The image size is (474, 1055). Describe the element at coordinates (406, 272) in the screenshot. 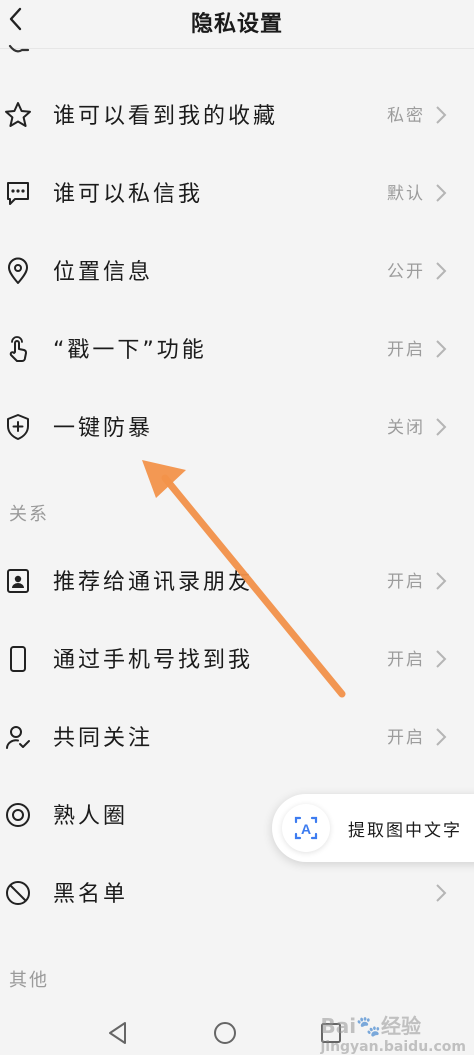

I see `setting-value: 公开` at that location.